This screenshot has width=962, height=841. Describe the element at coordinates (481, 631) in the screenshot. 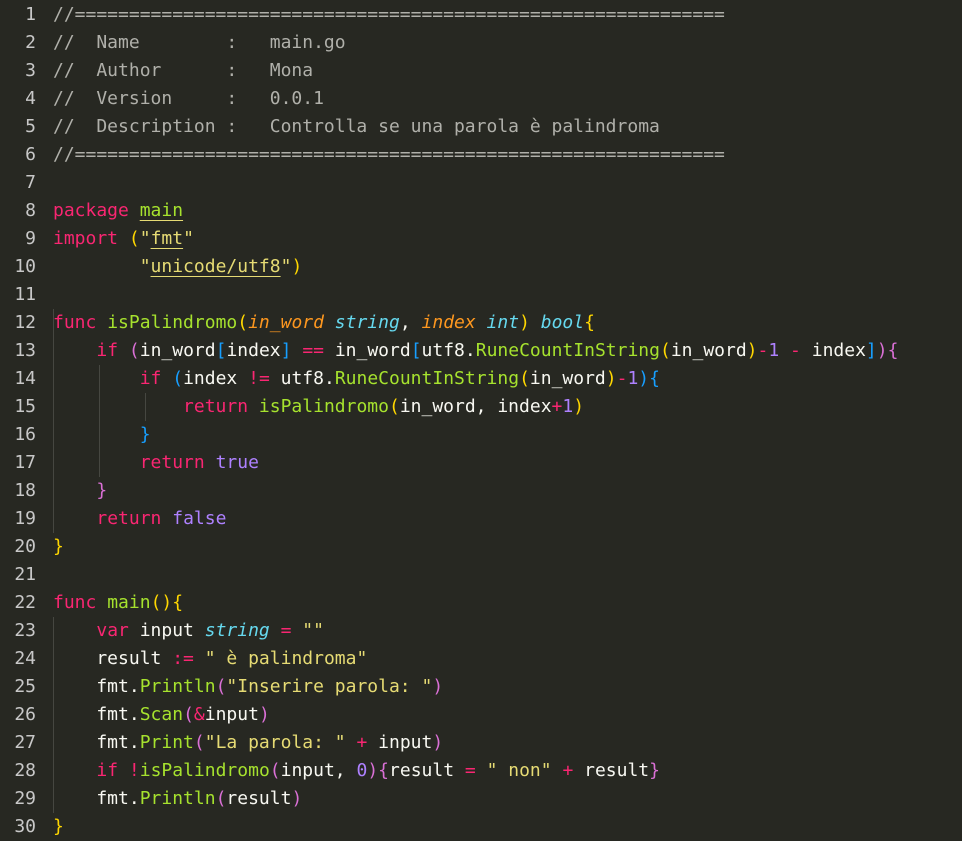

I see `code-line: 23 var input string = ""` at that location.